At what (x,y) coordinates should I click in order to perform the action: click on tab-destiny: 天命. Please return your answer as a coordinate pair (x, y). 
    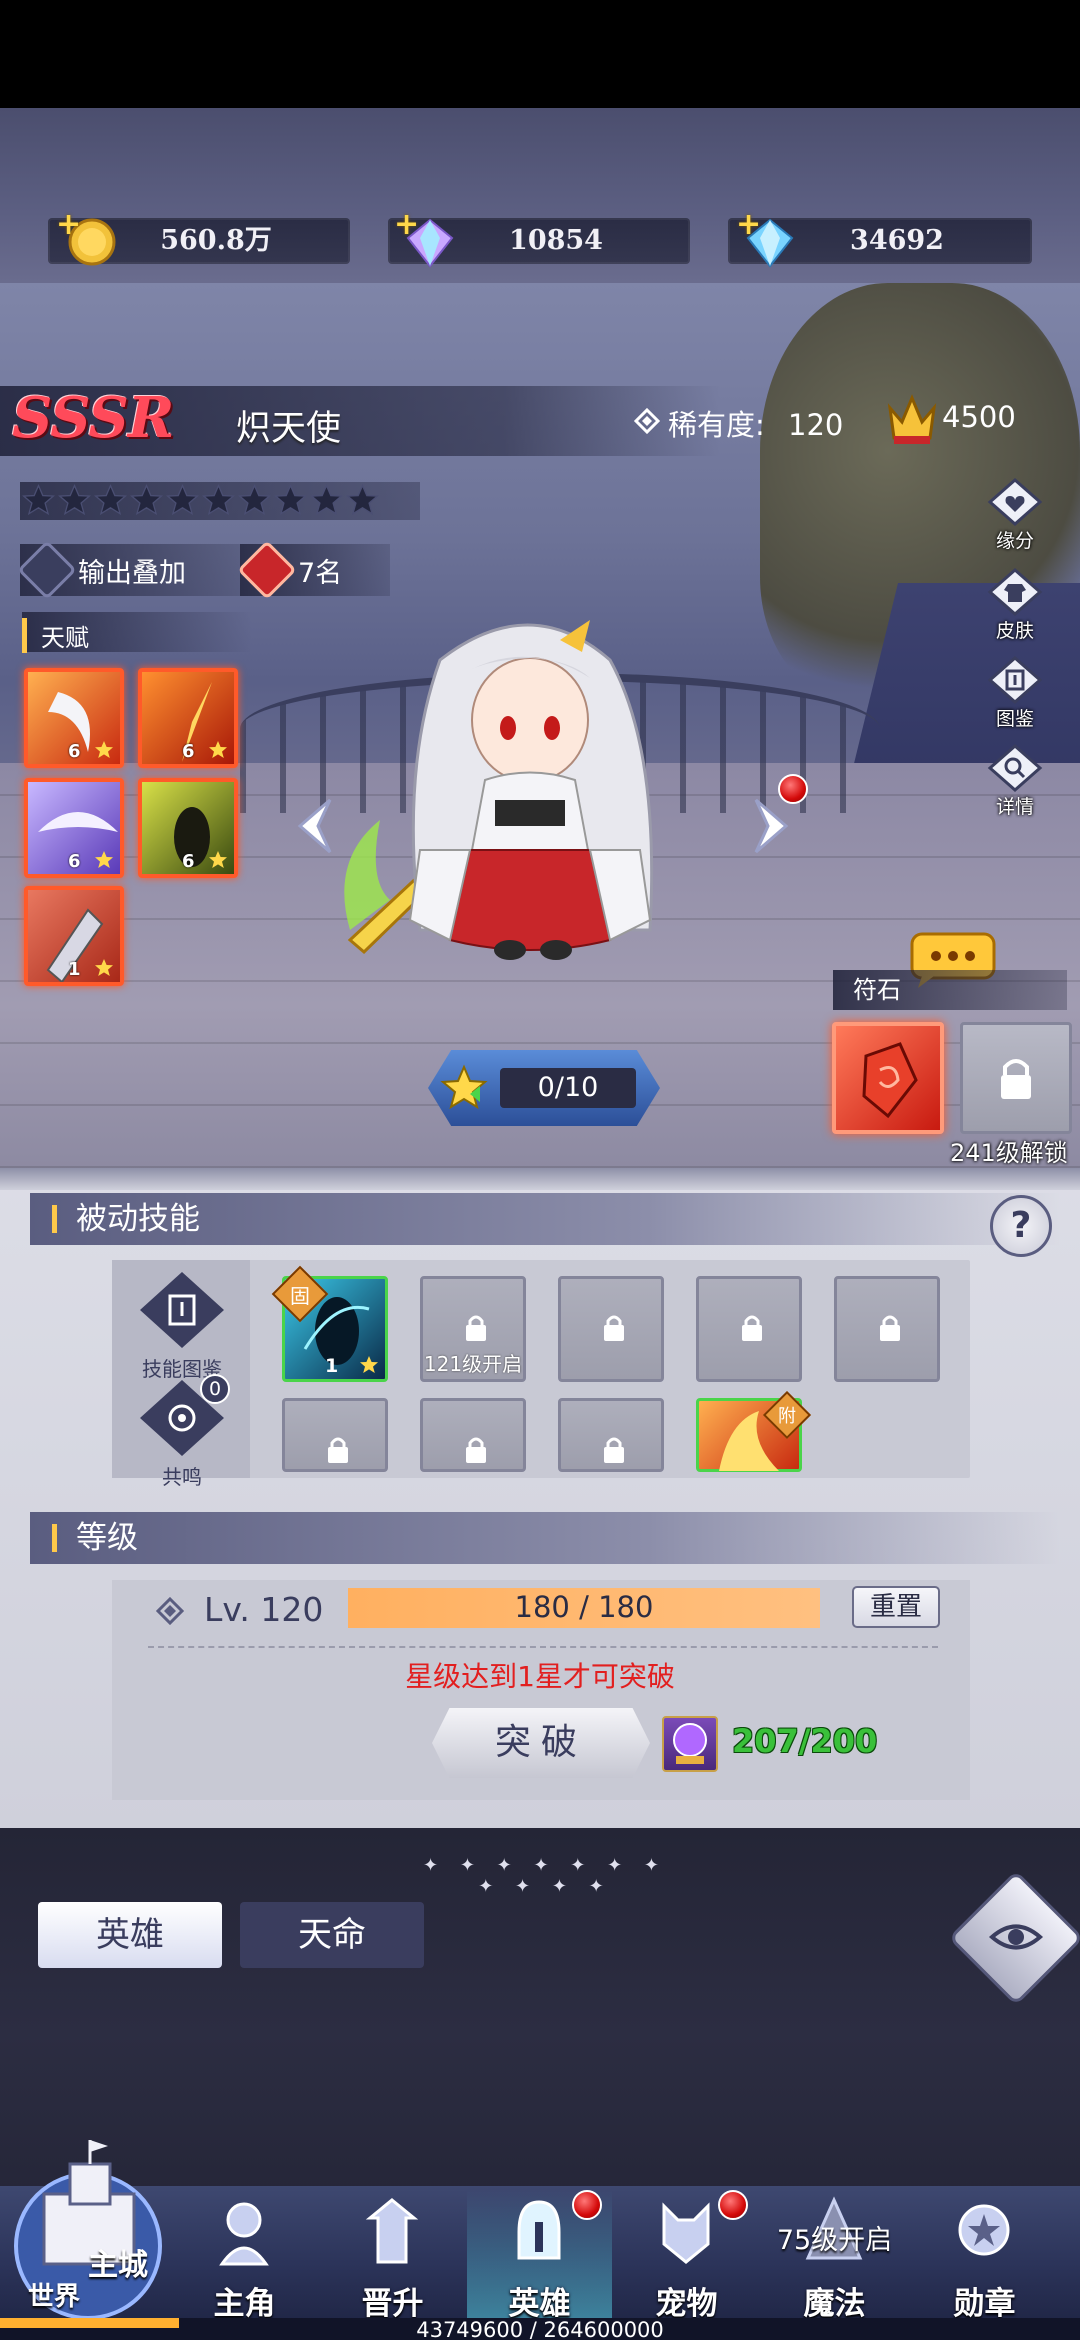
    Looking at the image, I should click on (332, 1935).